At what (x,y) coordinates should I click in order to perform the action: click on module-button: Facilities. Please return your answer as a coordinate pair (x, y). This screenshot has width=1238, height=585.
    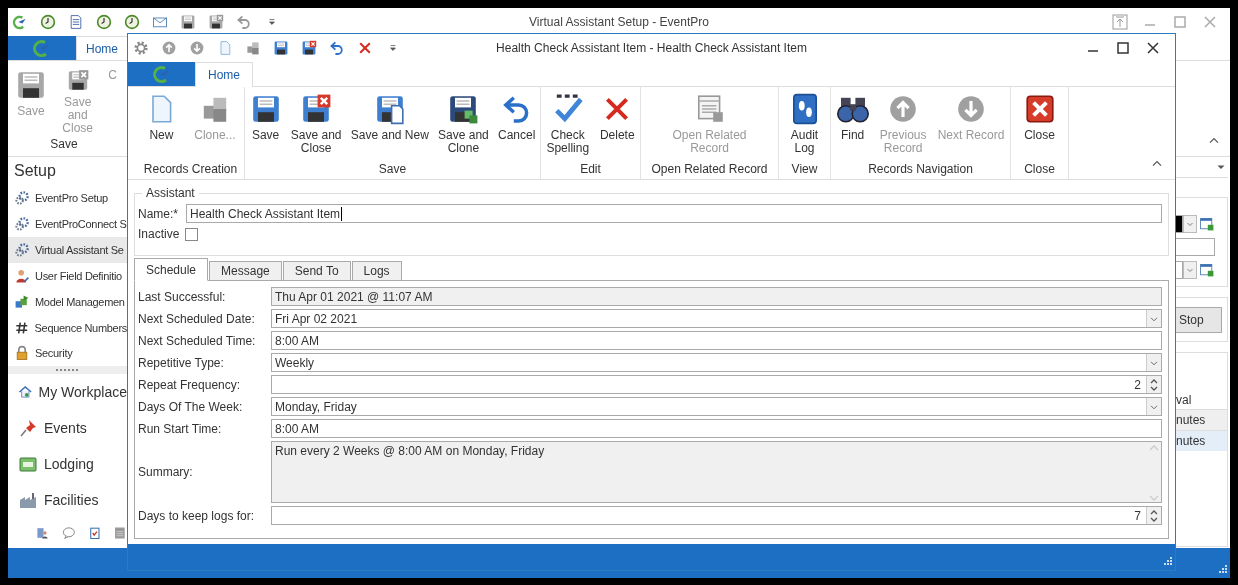
    Looking at the image, I should click on (67, 500).